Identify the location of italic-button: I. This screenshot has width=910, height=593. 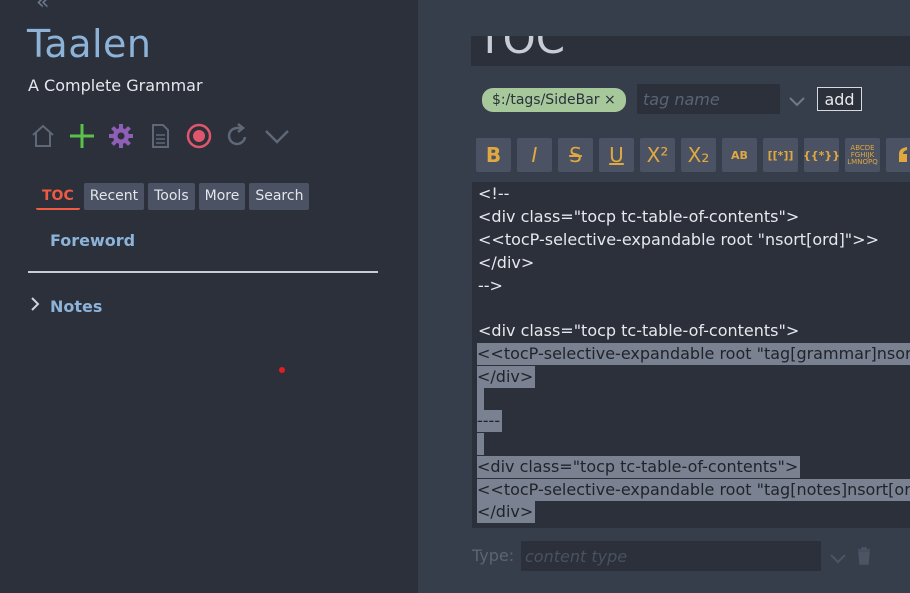
(534, 155).